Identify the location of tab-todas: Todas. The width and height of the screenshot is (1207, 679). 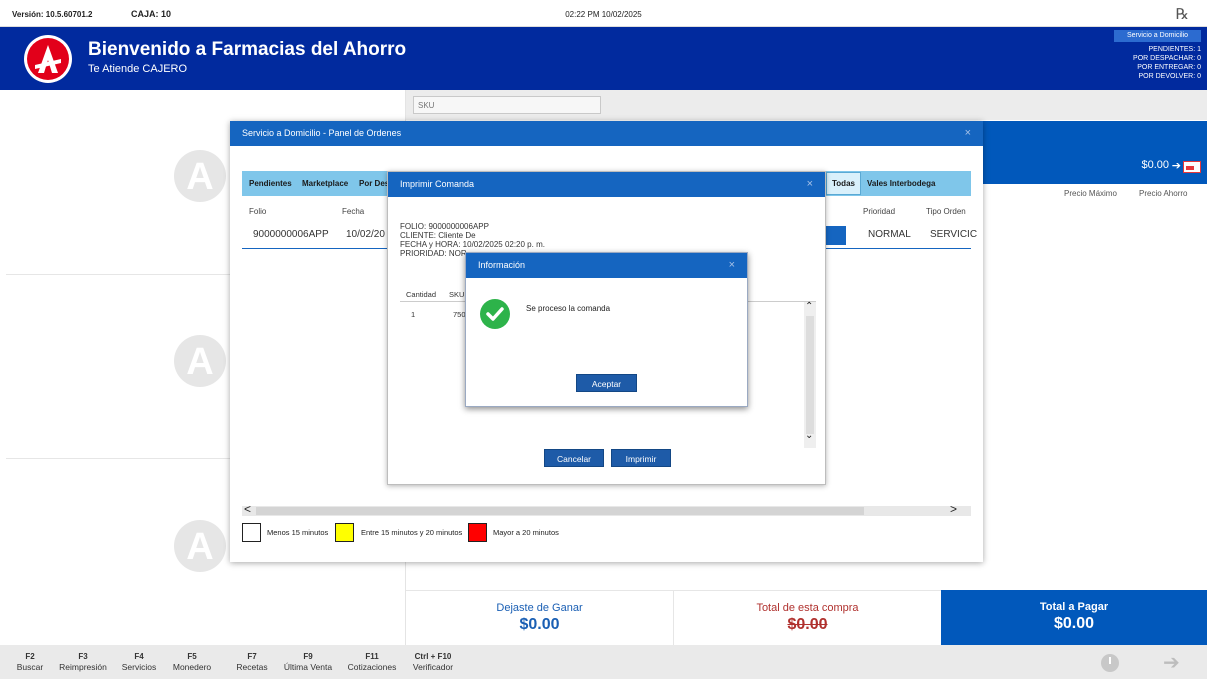
(843, 183).